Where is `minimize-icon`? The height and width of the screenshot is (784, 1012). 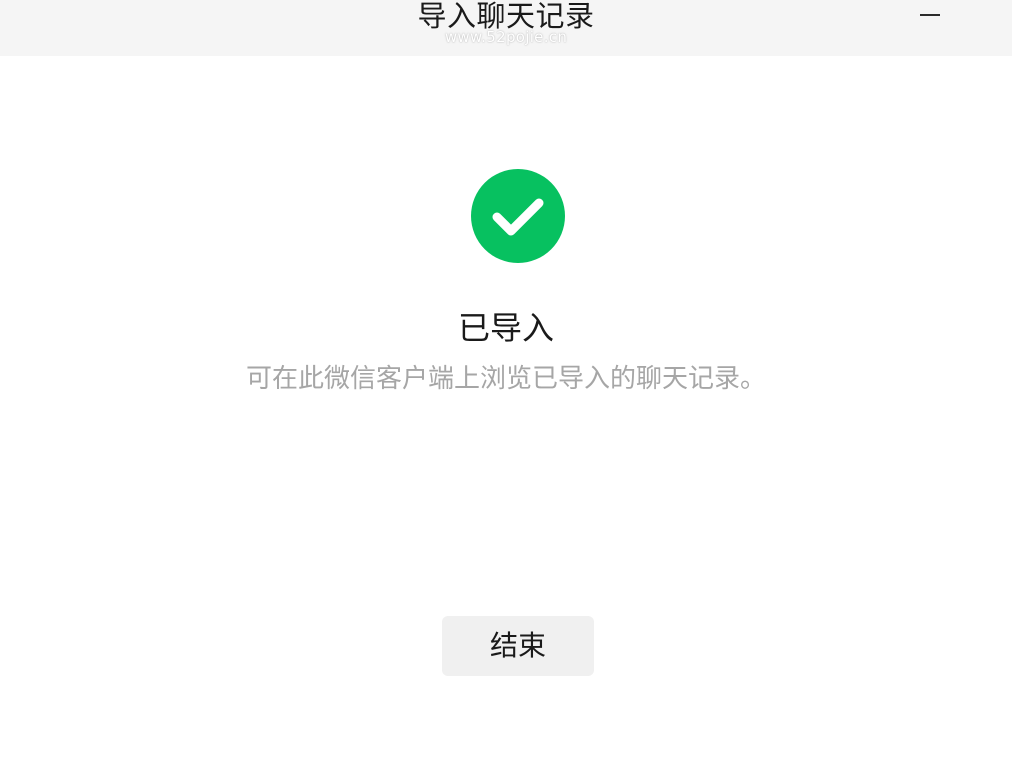
minimize-icon is located at coordinates (930, 15).